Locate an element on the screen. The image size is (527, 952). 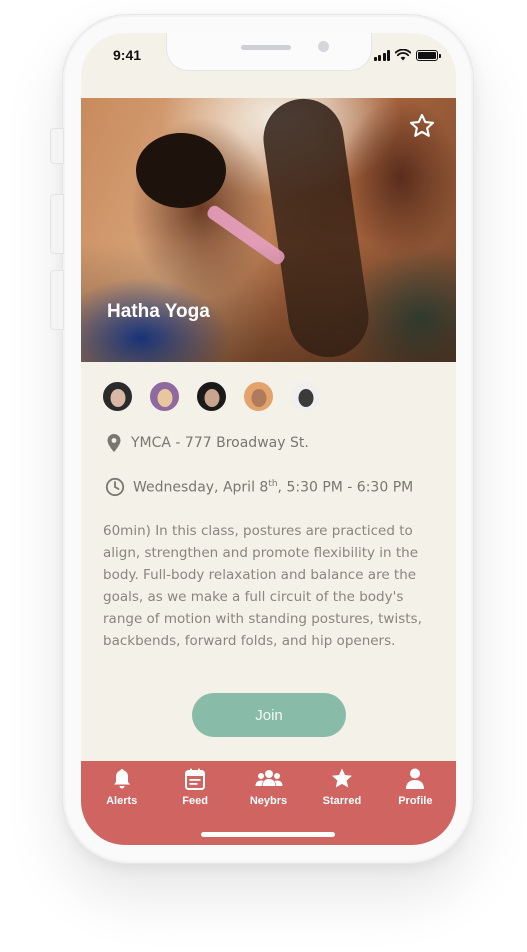
location-text: YMCA - 777 Broadway St. is located at coordinates (220, 443).